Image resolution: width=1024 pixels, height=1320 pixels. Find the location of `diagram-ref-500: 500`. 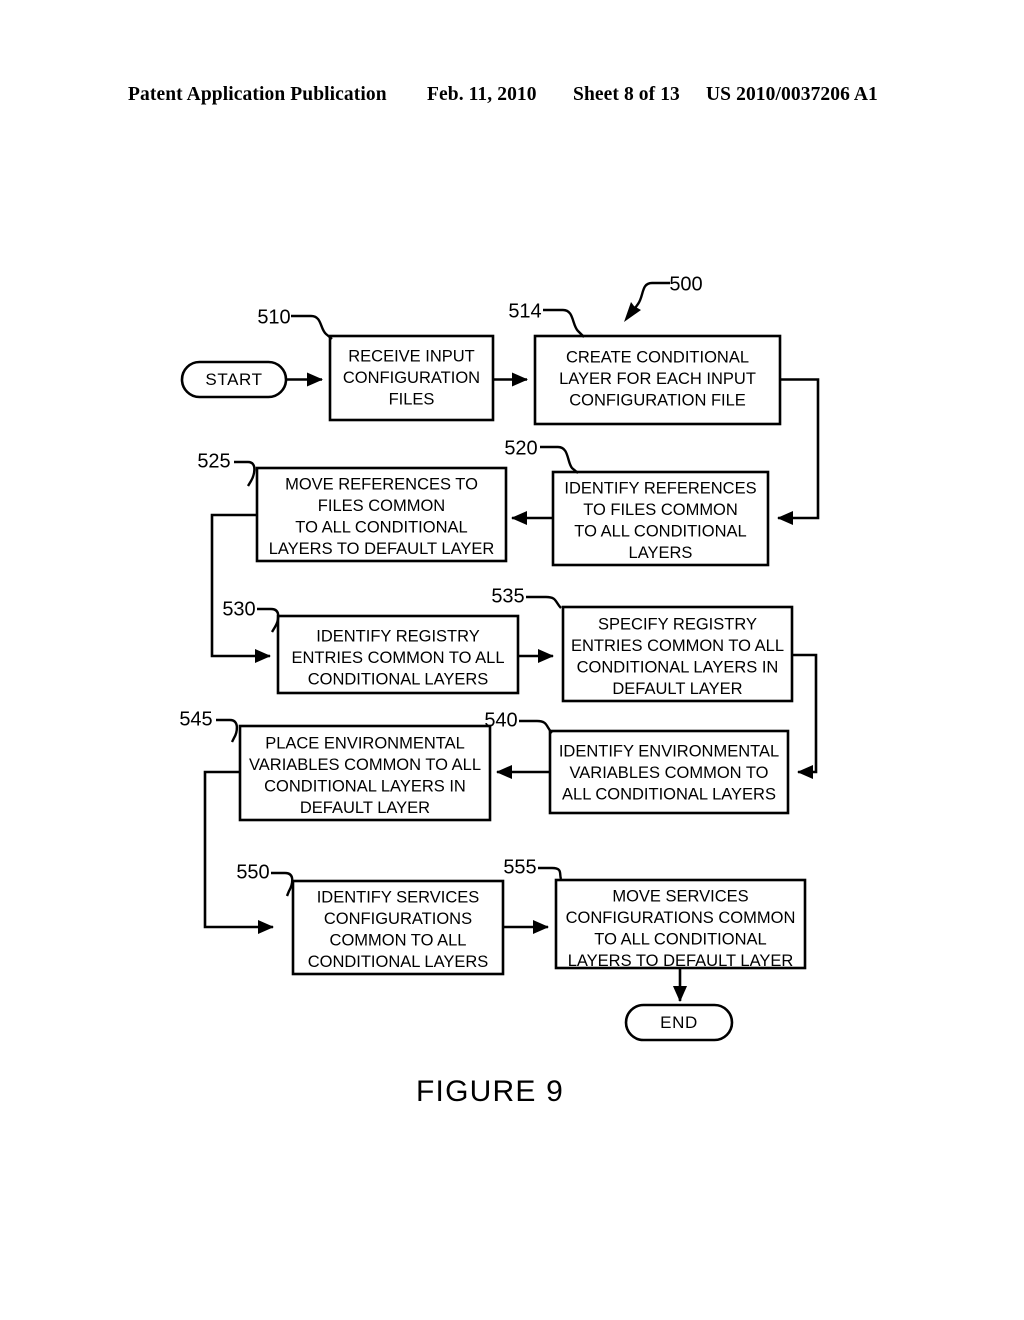

diagram-ref-500: 500 is located at coordinates (663, 297).